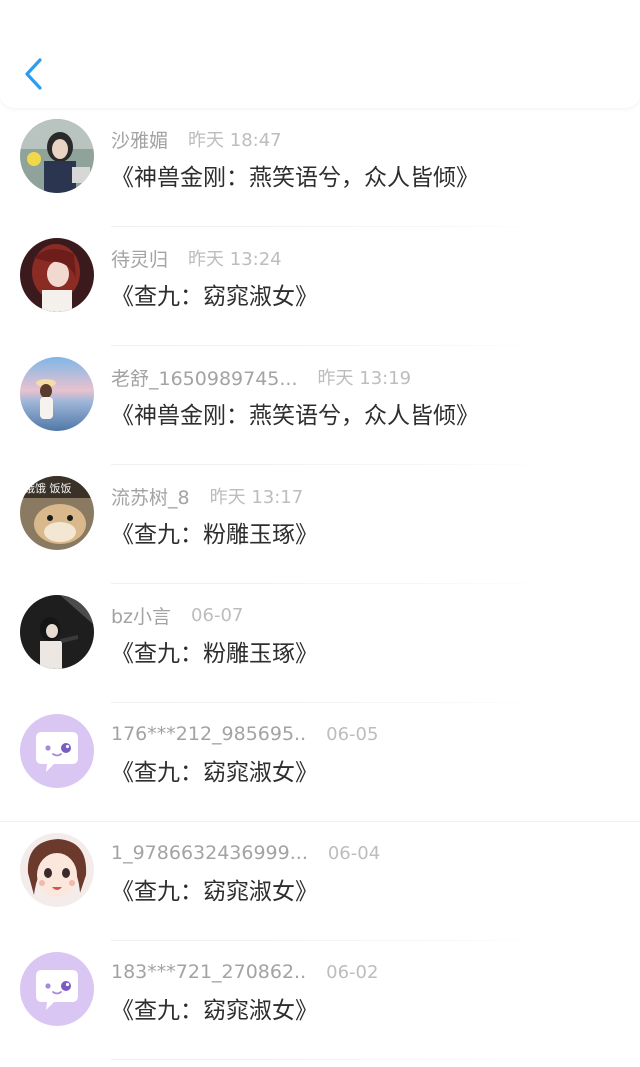  Describe the element at coordinates (331, 1059) in the screenshot. I see `divider` at that location.